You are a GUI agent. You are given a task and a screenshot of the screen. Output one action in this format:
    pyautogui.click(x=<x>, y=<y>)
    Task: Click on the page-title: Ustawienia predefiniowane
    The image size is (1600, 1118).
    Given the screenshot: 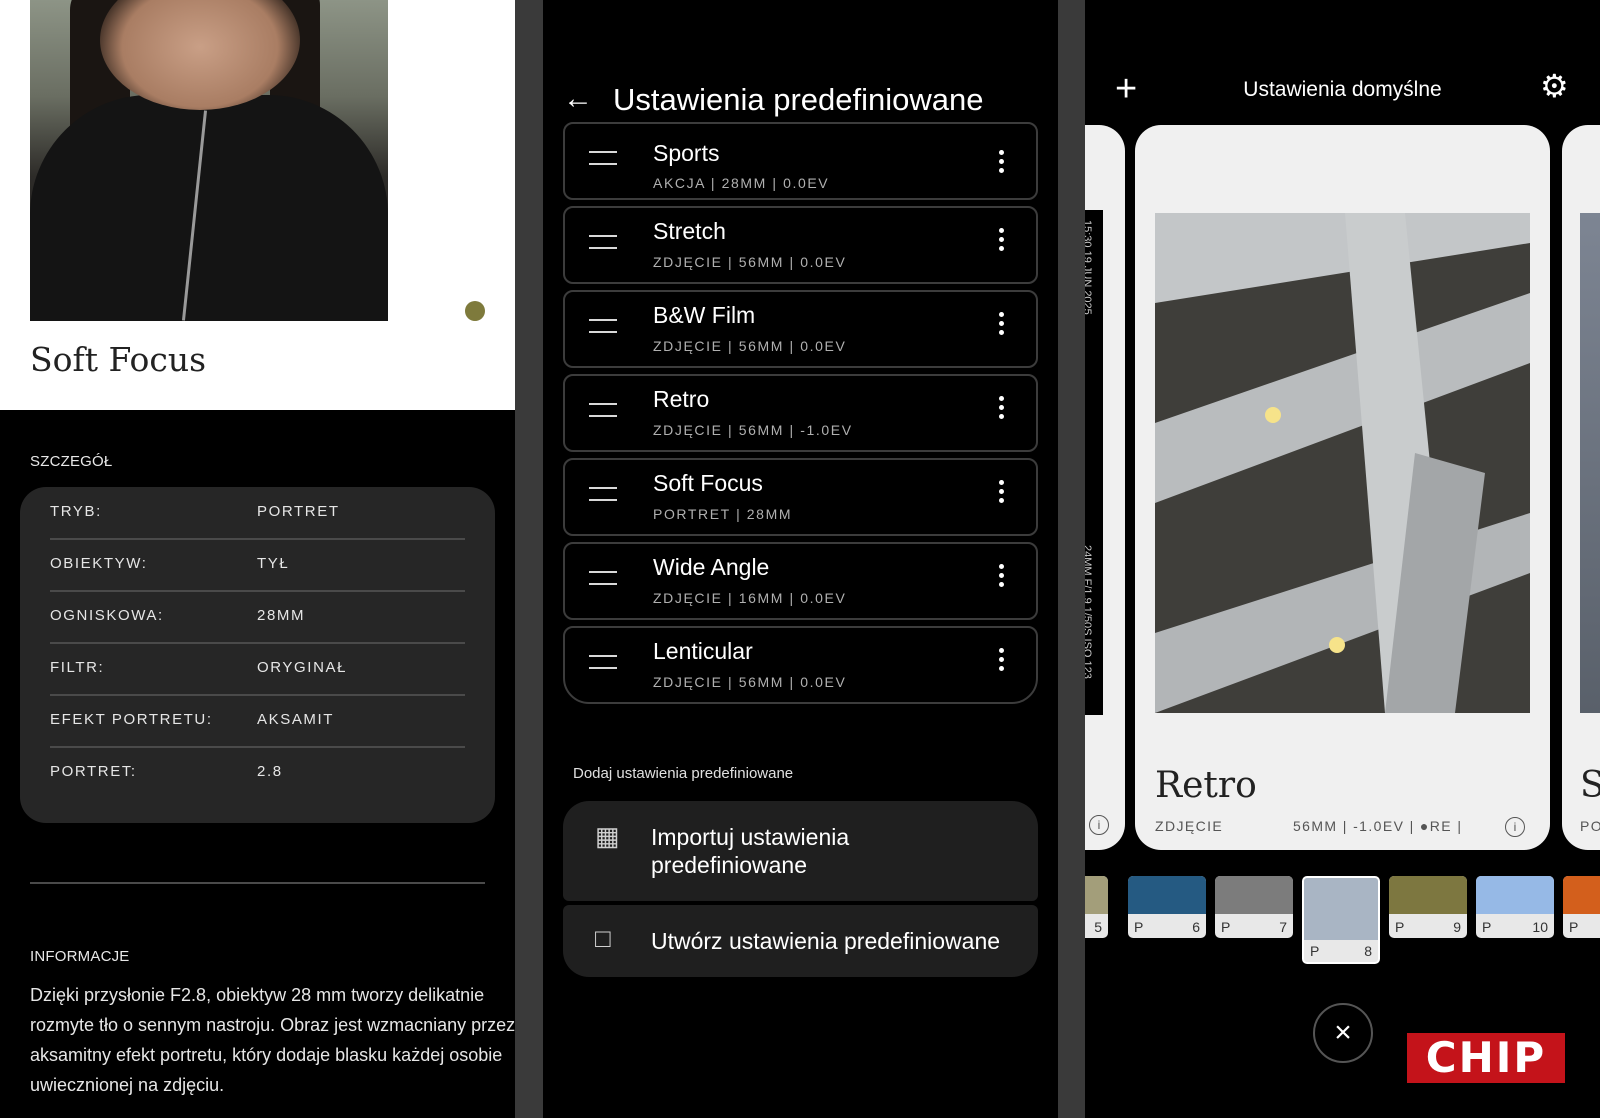 What is the action you would take?
    pyautogui.click(x=798, y=99)
    